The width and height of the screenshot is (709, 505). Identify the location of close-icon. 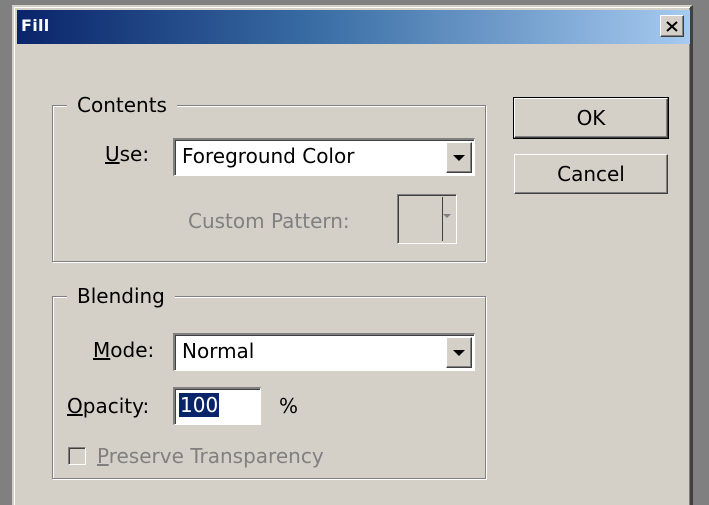
(672, 26).